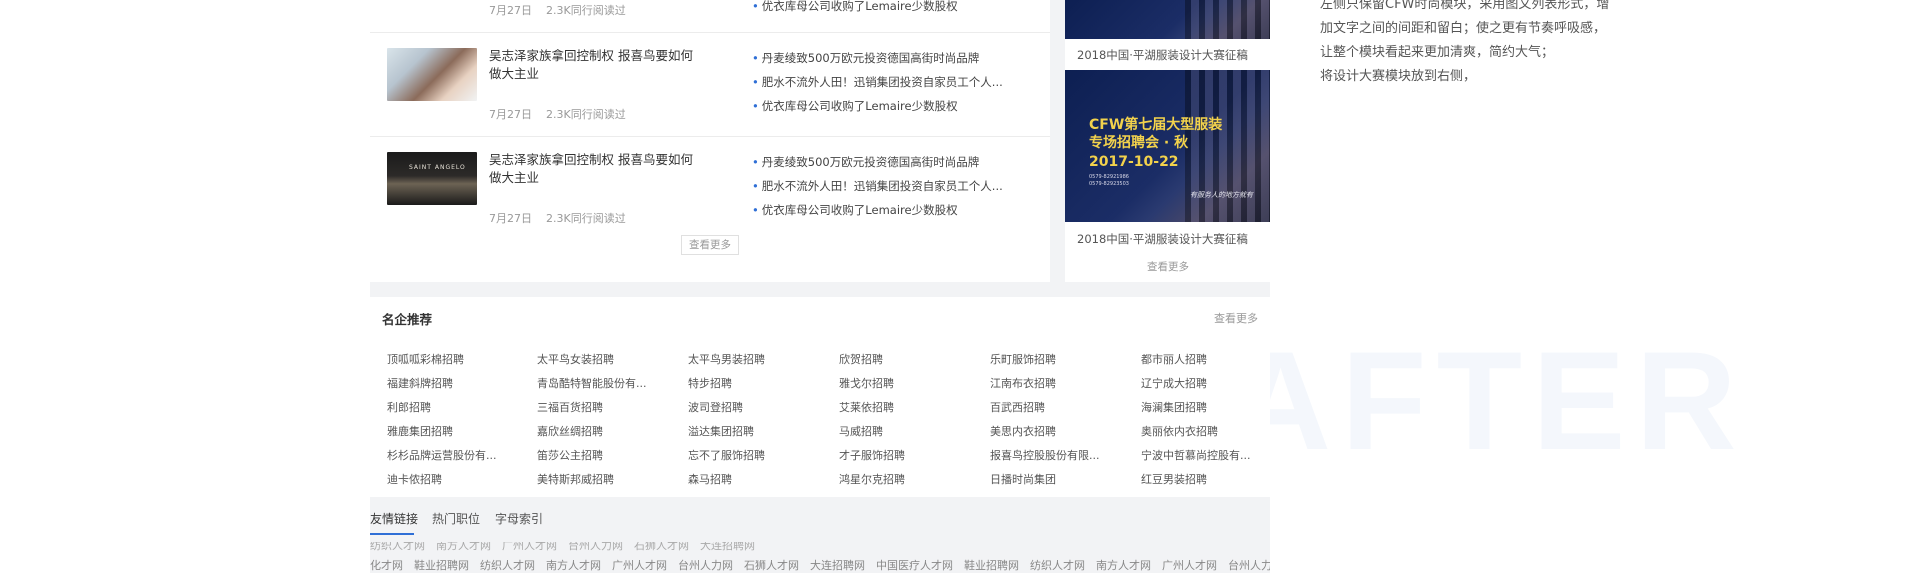  What do you see at coordinates (392, 534) in the screenshot?
I see `active-tab-indicator` at bounding box center [392, 534].